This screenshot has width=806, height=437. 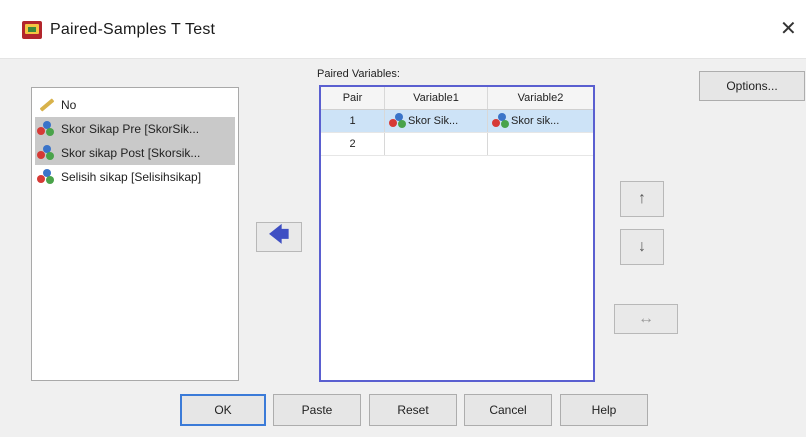 I want to click on pair-number: 1, so click(x=353, y=121).